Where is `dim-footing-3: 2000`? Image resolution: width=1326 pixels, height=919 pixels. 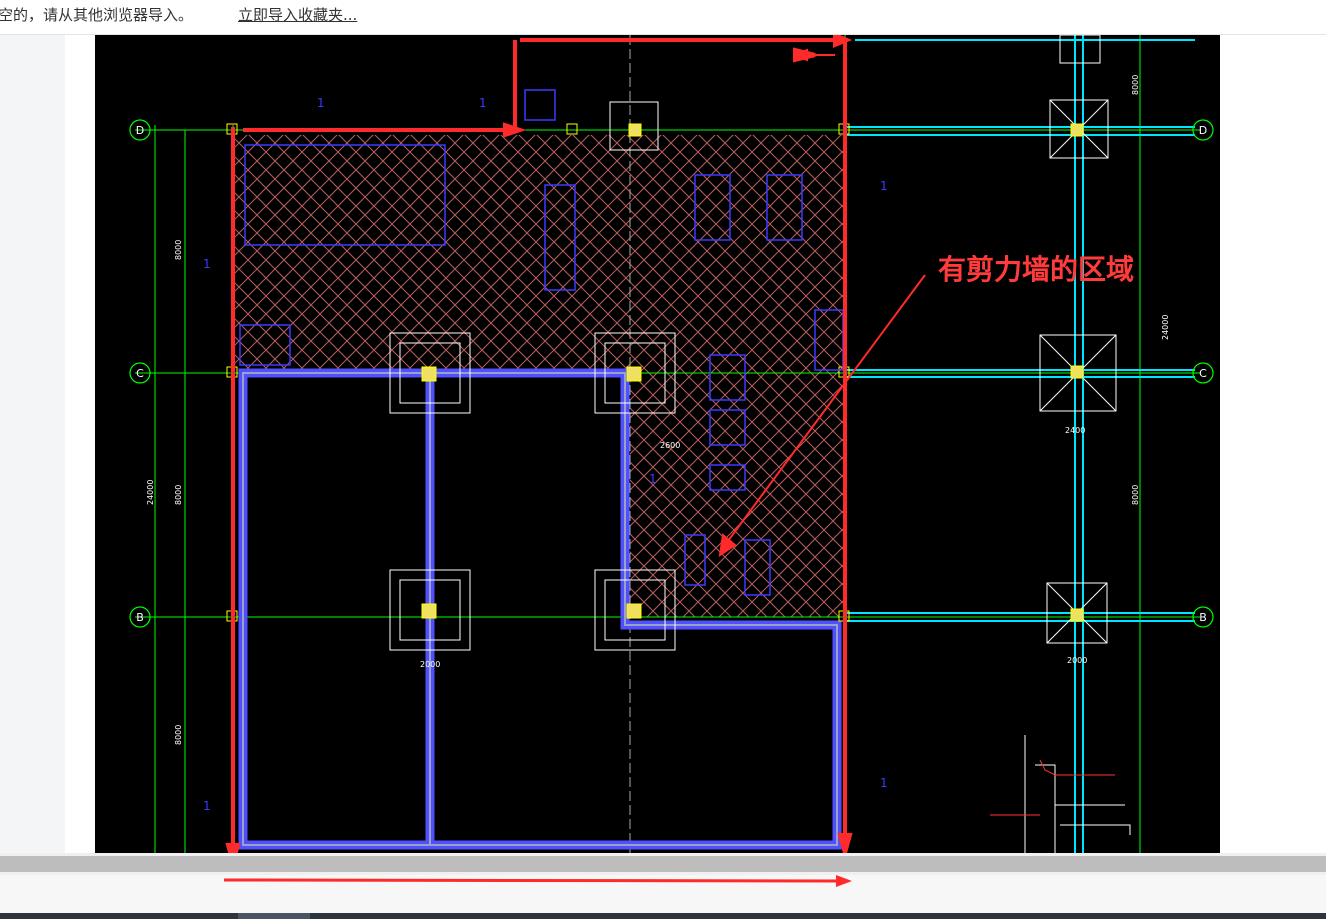 dim-footing-3: 2000 is located at coordinates (1077, 660).